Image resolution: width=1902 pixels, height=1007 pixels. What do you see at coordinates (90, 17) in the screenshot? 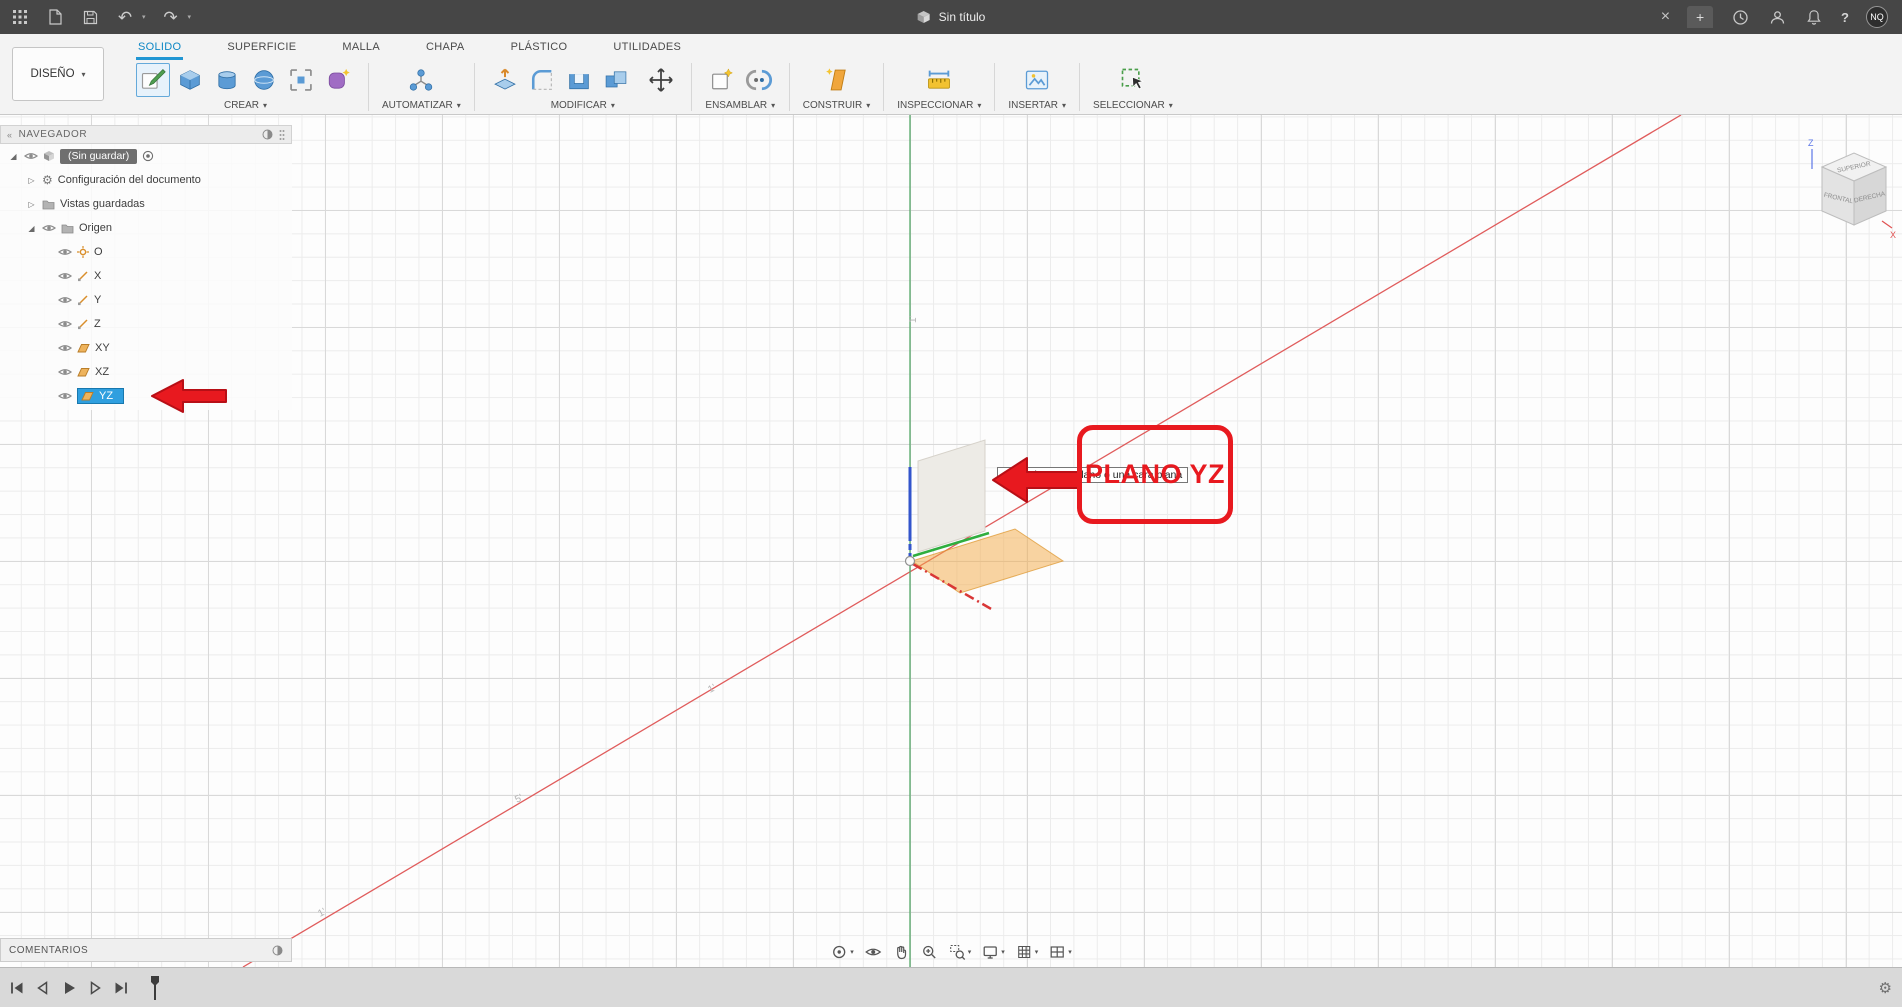
I see `save-icon` at bounding box center [90, 17].